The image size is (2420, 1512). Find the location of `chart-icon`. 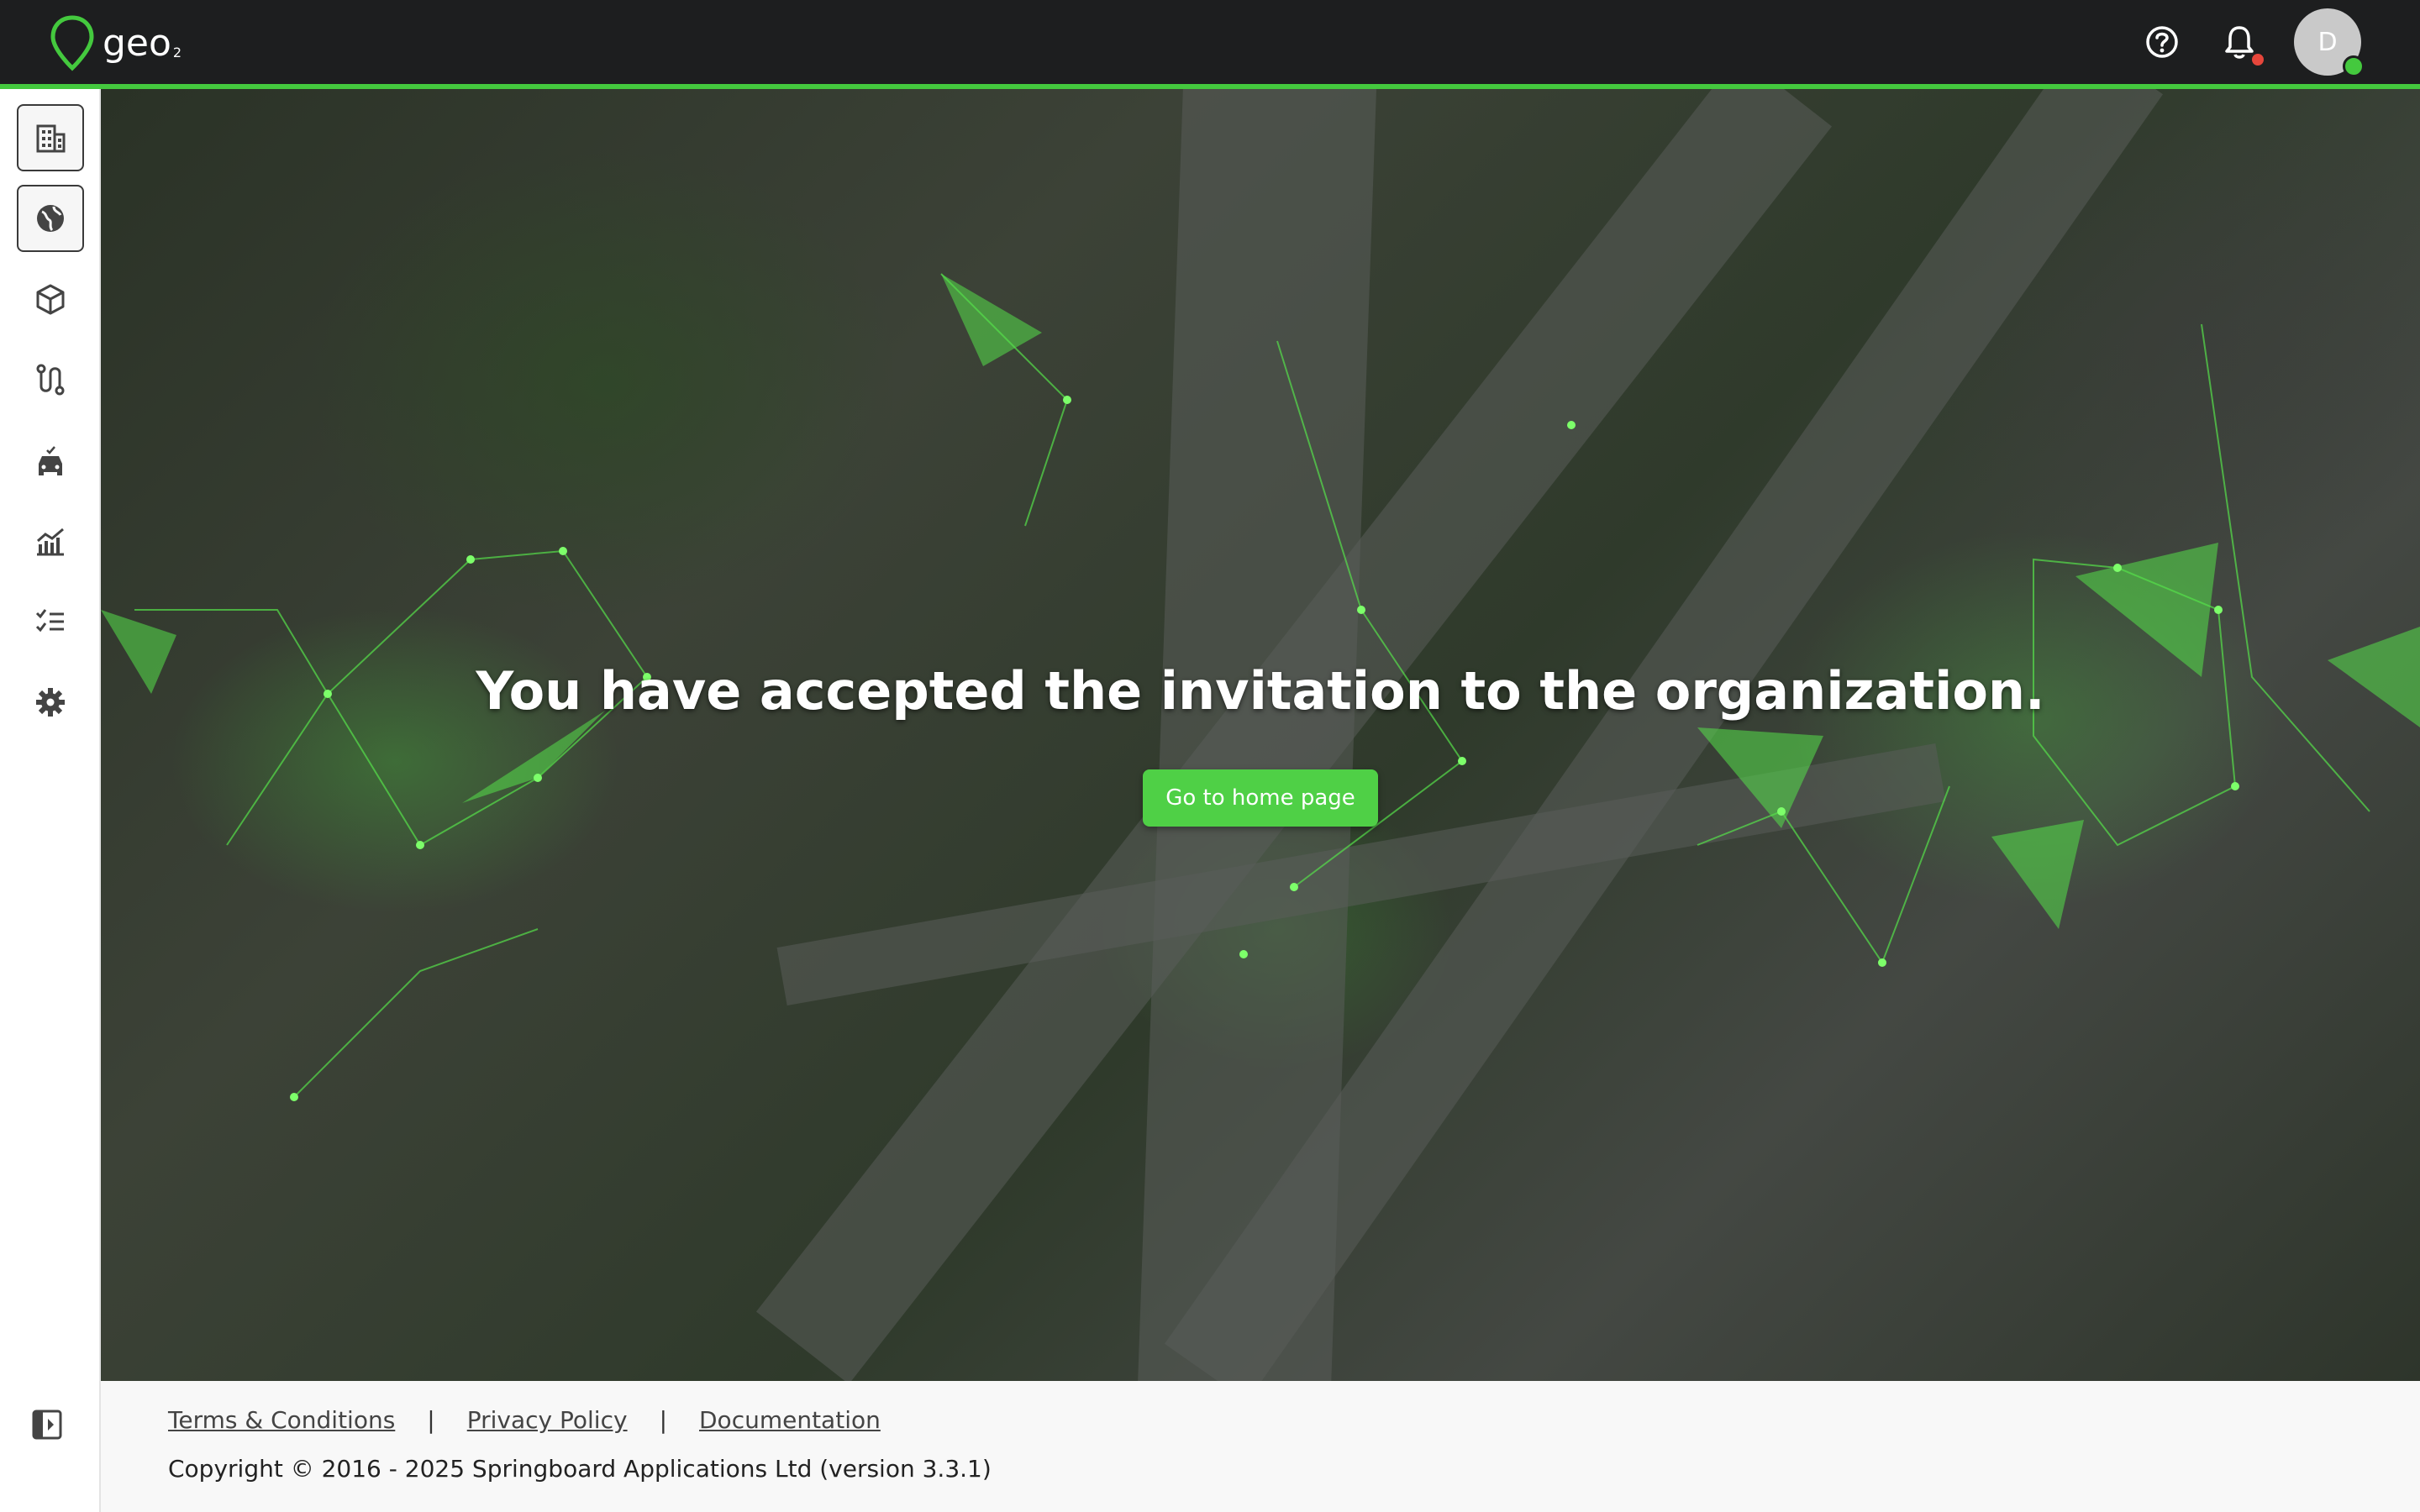

chart-icon is located at coordinates (51, 542).